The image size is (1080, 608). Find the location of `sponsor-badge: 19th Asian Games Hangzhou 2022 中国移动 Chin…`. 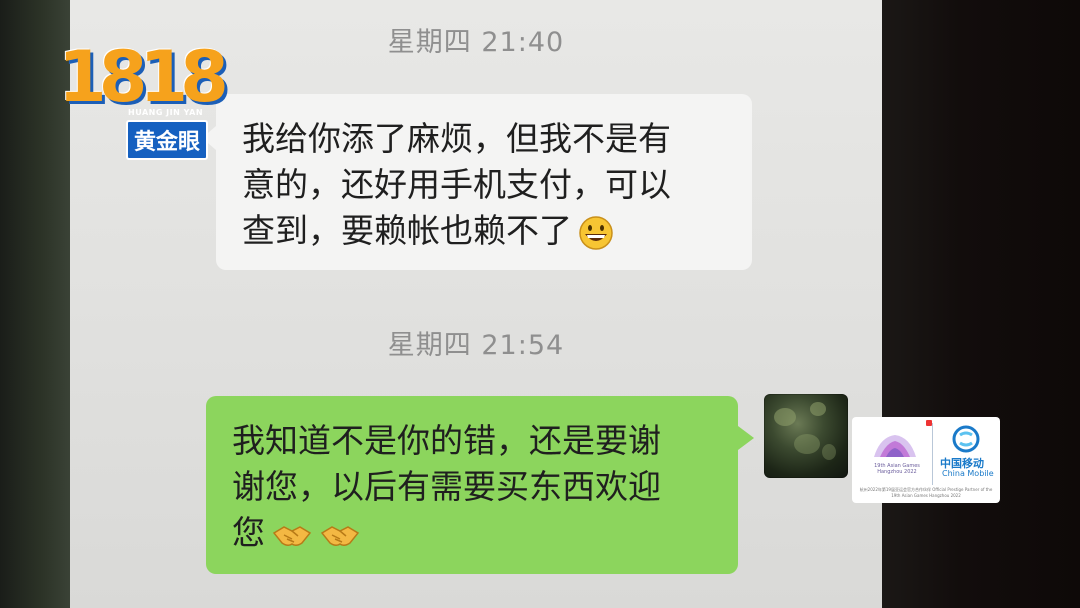

sponsor-badge: 19th Asian Games Hangzhou 2022 中国移动 Chin… is located at coordinates (926, 460).